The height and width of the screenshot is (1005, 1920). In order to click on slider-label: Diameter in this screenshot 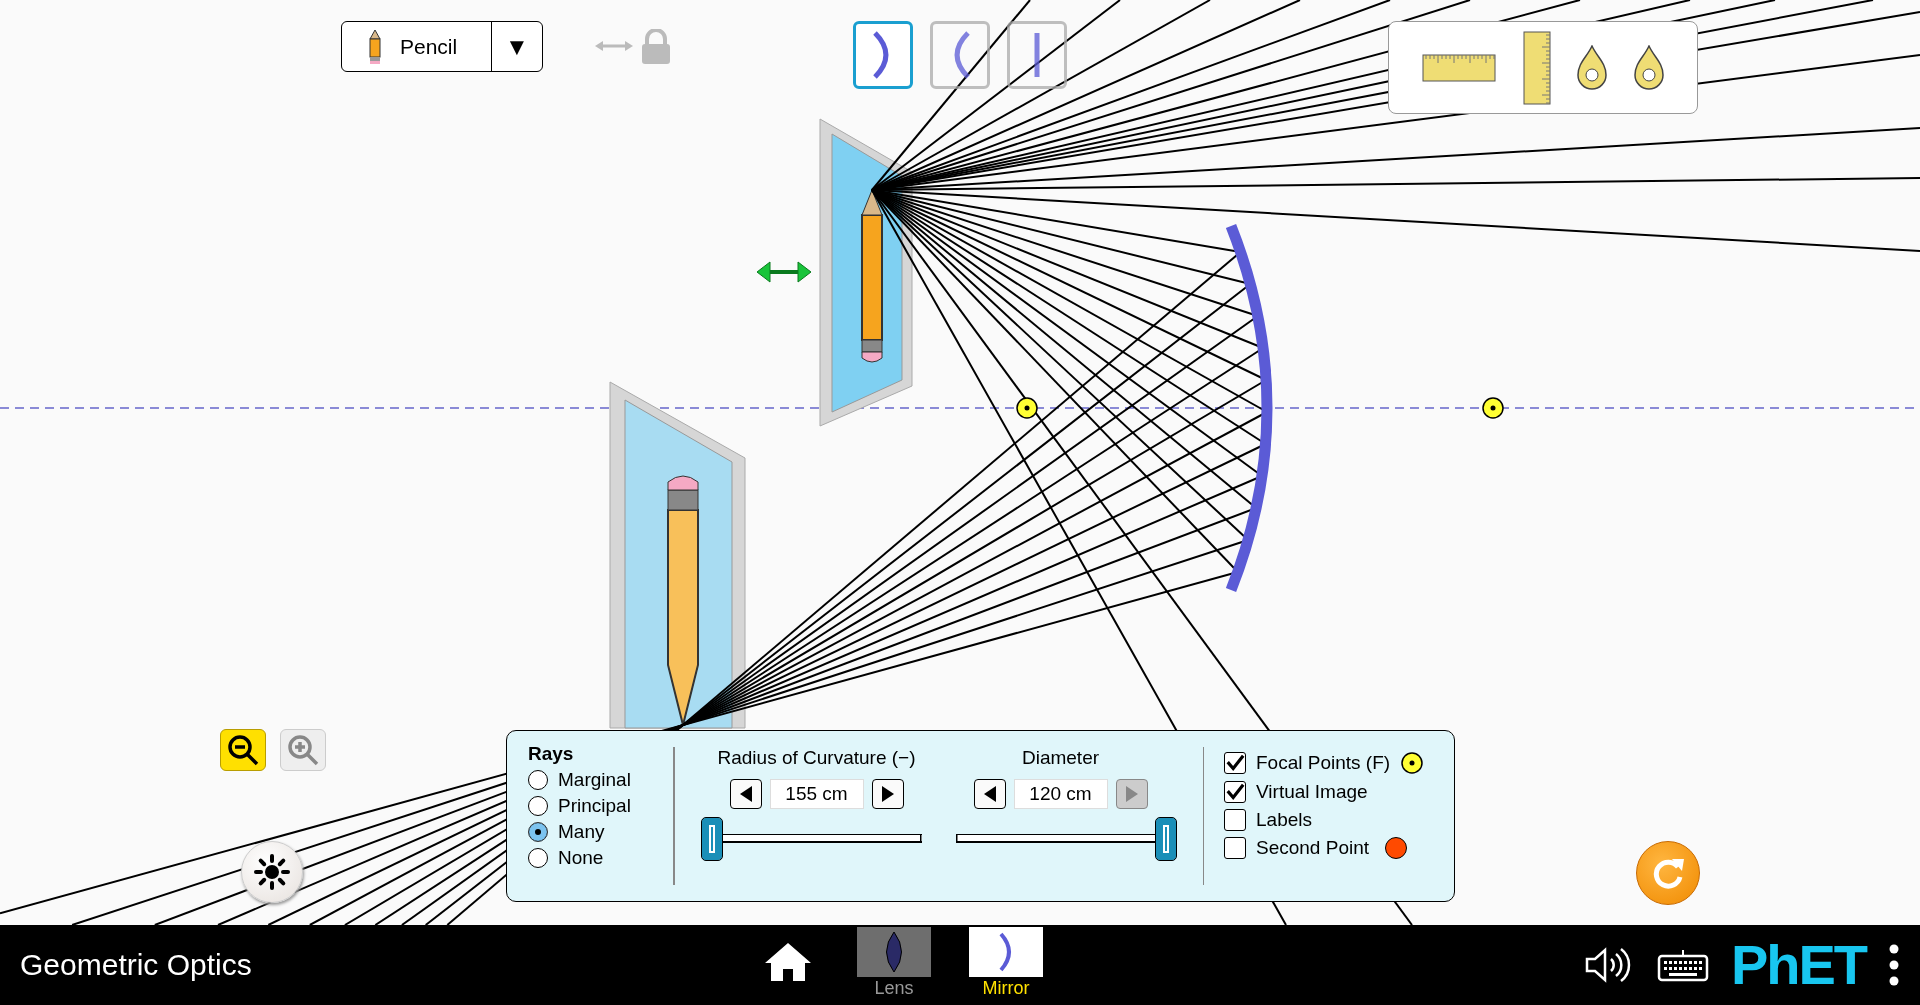, I will do `click(1060, 758)`.